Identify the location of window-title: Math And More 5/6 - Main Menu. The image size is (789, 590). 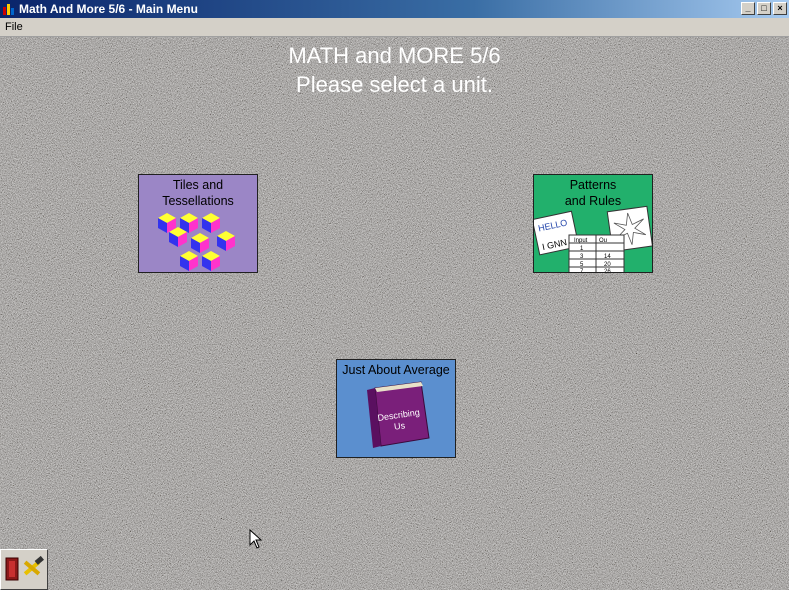
(108, 9).